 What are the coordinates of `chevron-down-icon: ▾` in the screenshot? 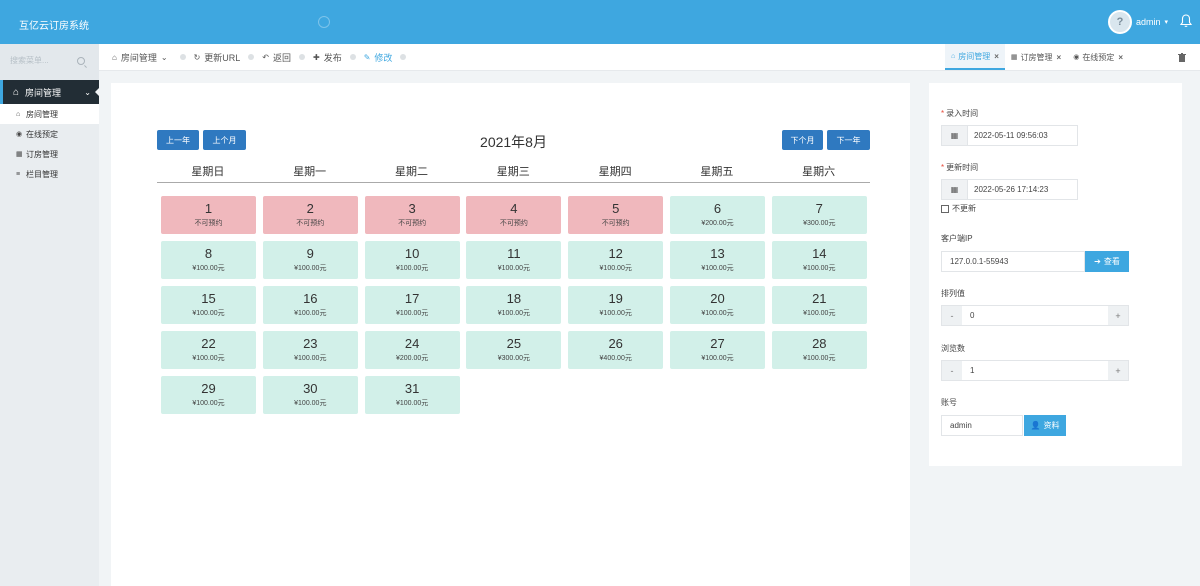 It's located at (1167, 22).